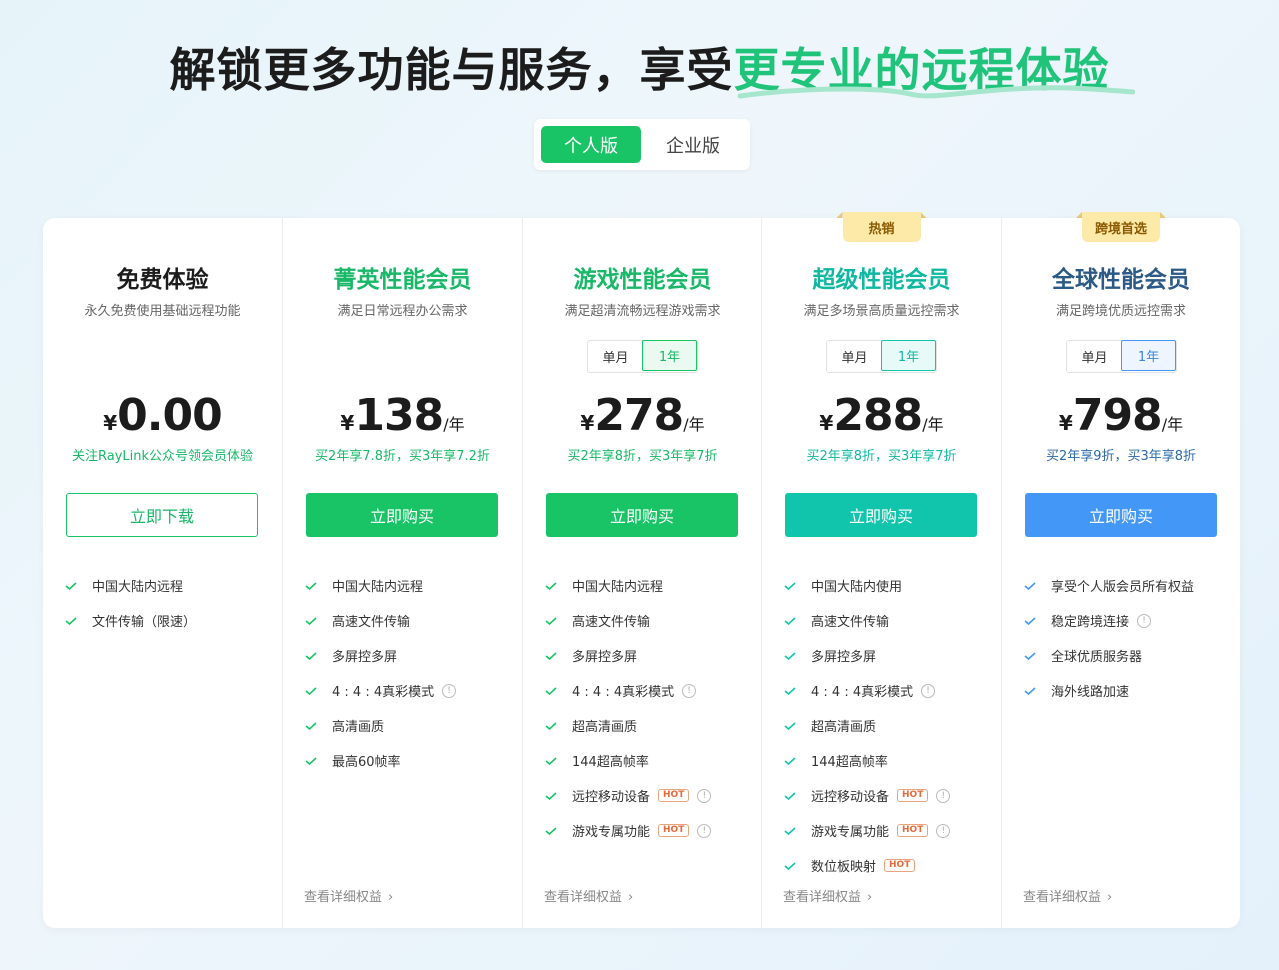 This screenshot has height=970, width=1279. What do you see at coordinates (610, 762) in the screenshot?
I see `feature-text: 144超高帧率` at bounding box center [610, 762].